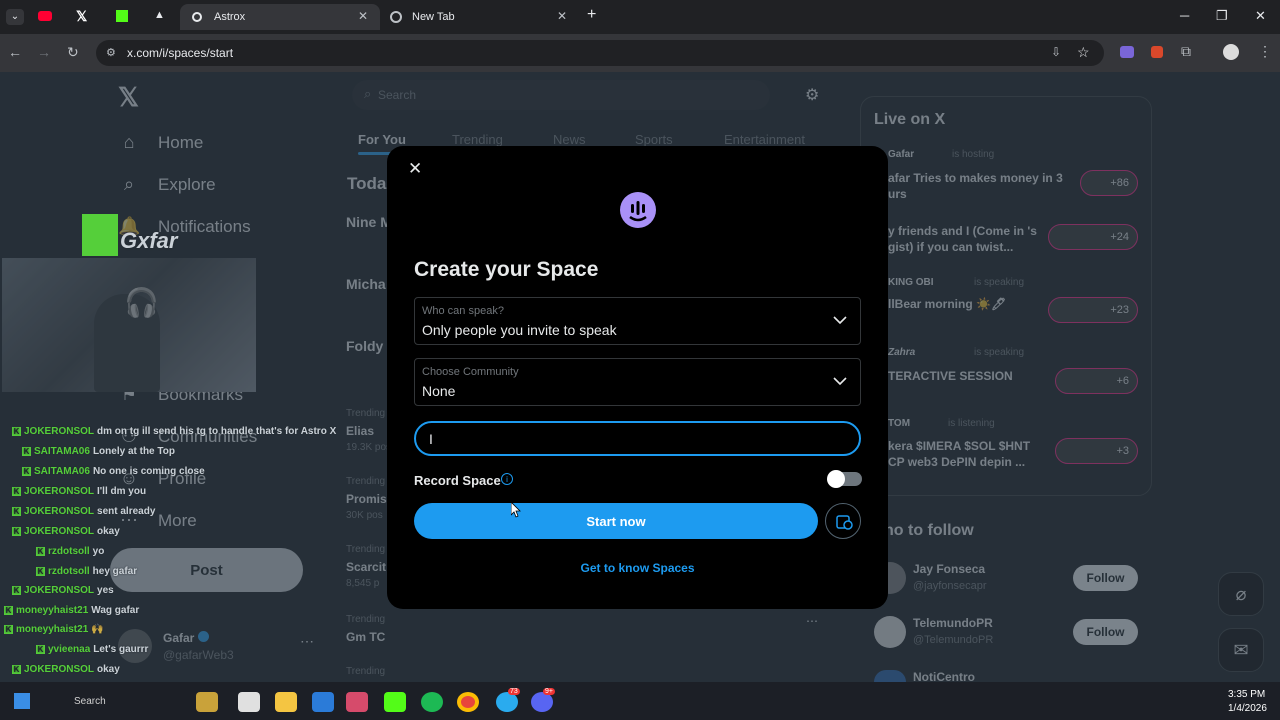  Describe the element at coordinates (637, 438) in the screenshot. I see `space-name-input: I` at that location.